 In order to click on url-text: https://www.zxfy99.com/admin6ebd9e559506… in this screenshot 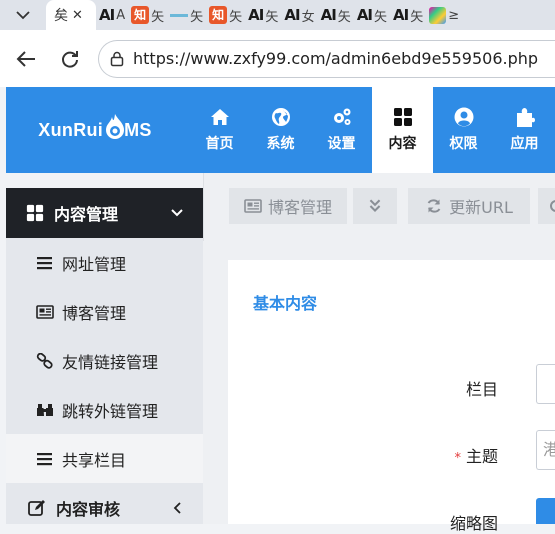, I will do `click(336, 58)`.